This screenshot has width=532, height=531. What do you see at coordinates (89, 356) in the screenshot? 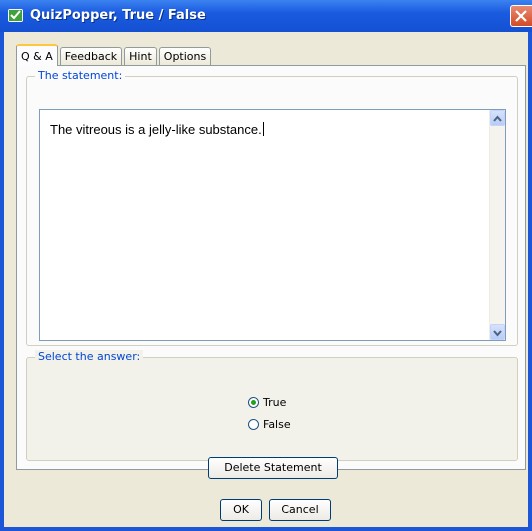
I see `answer-legend: Select the answer:` at bounding box center [89, 356].